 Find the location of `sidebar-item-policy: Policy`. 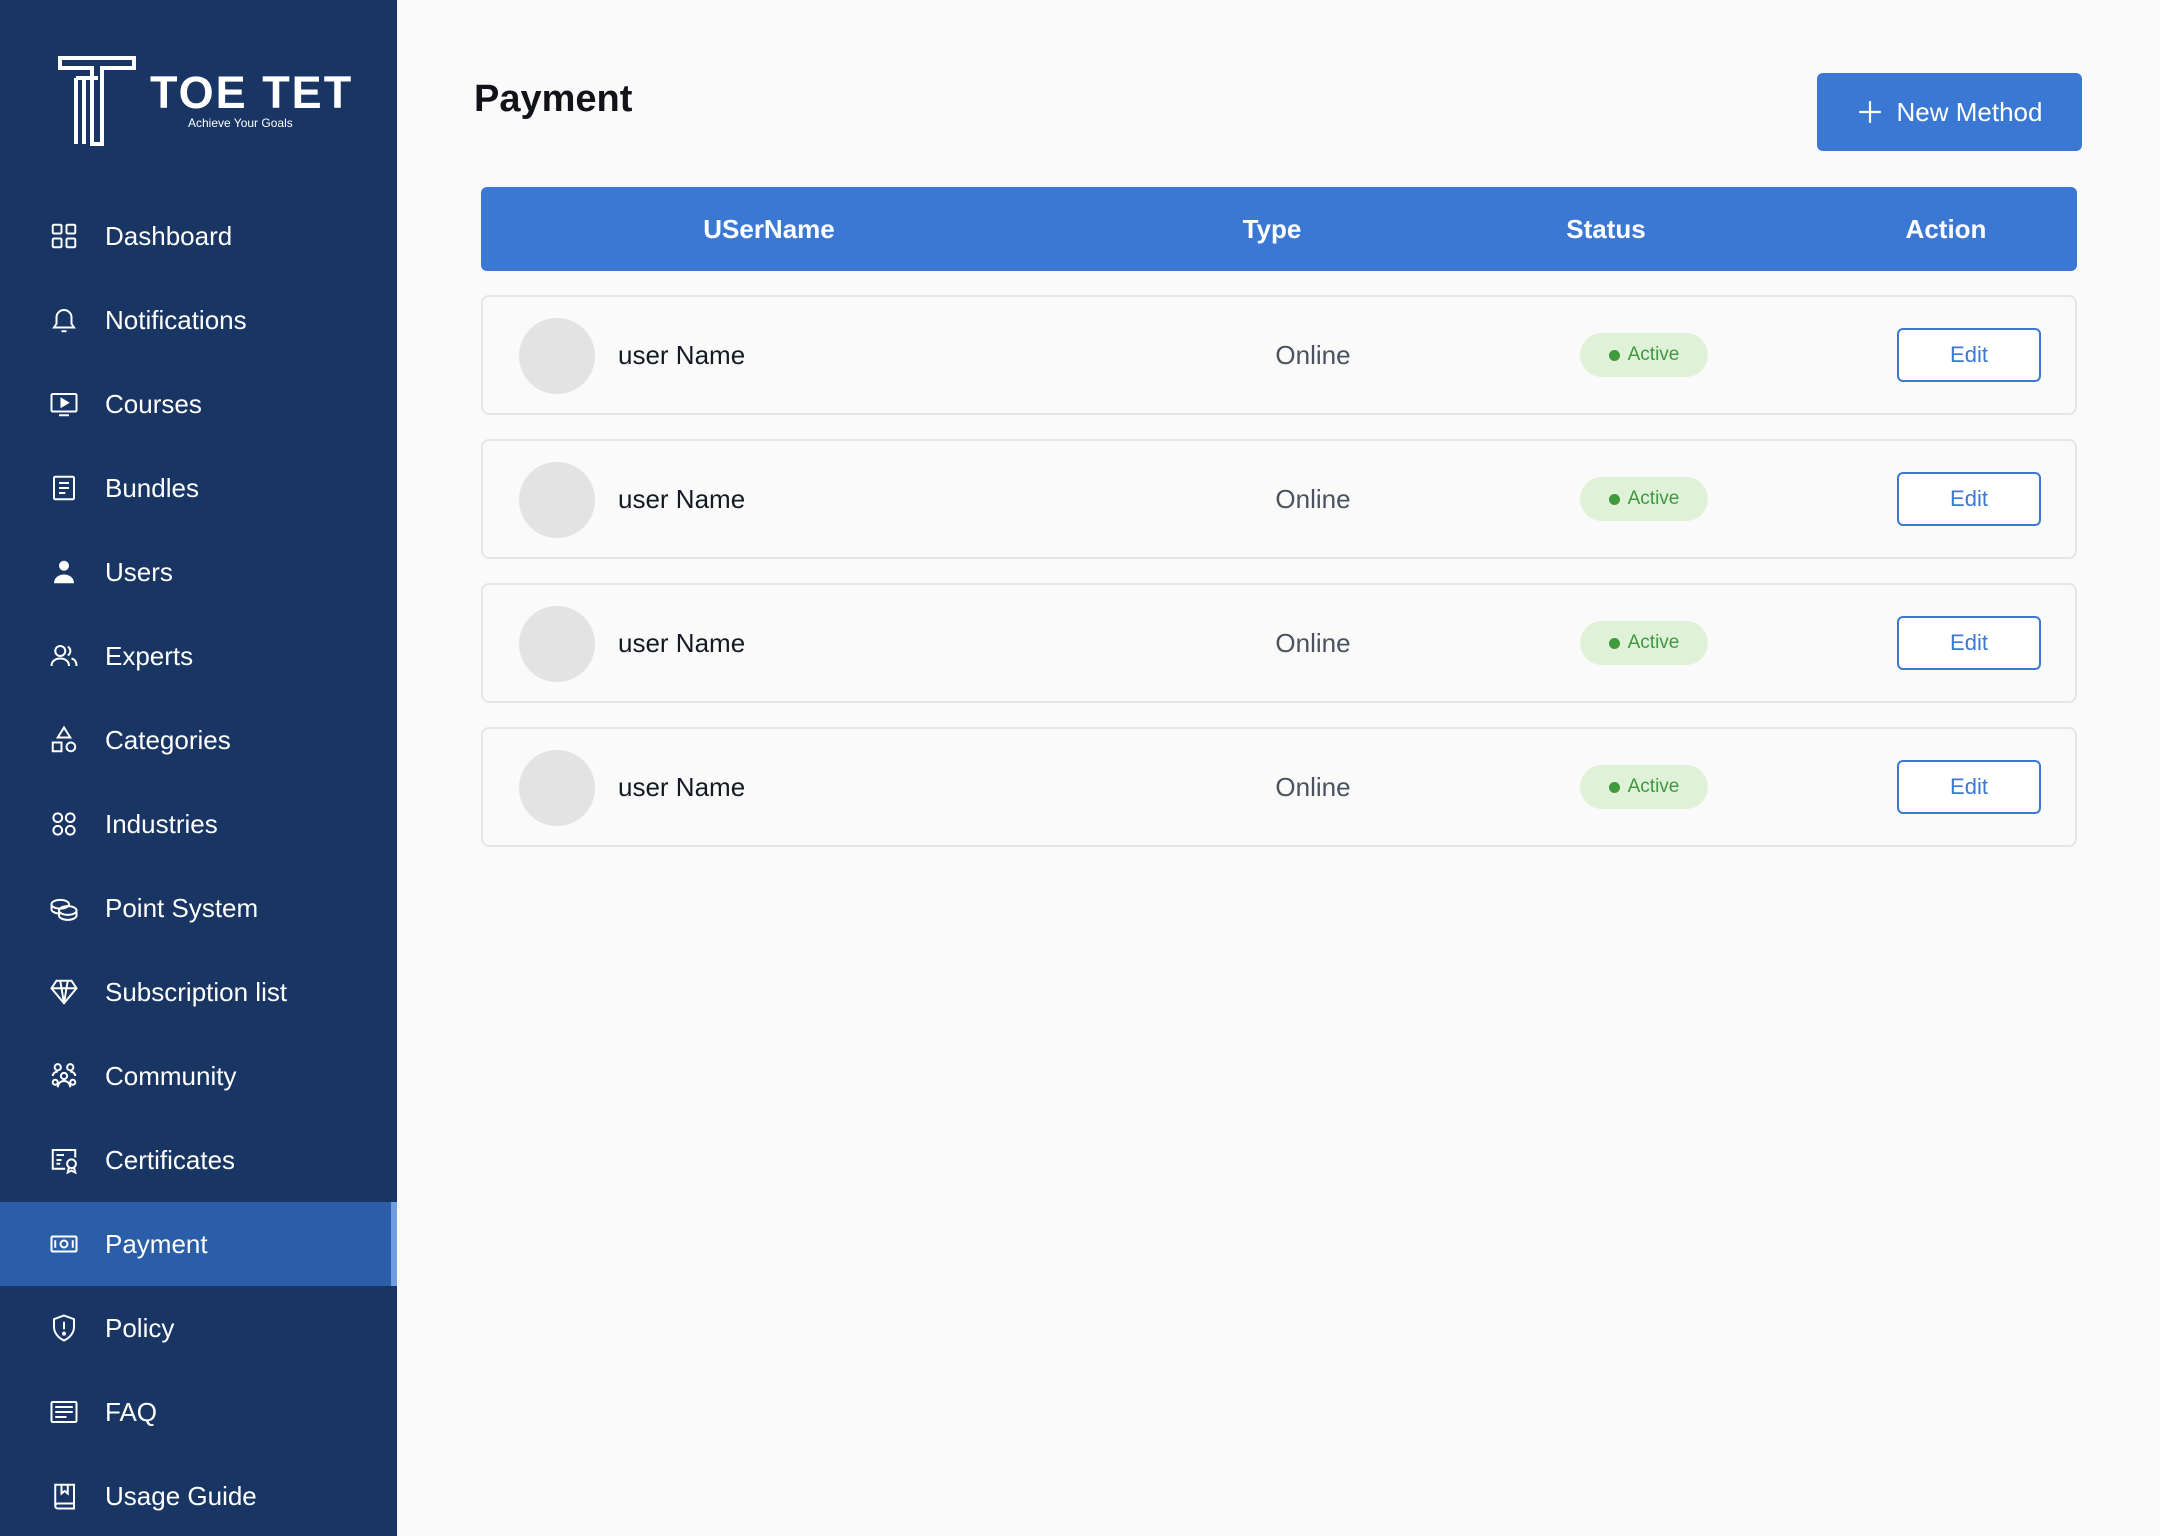

sidebar-item-policy: Policy is located at coordinates (198, 1328).